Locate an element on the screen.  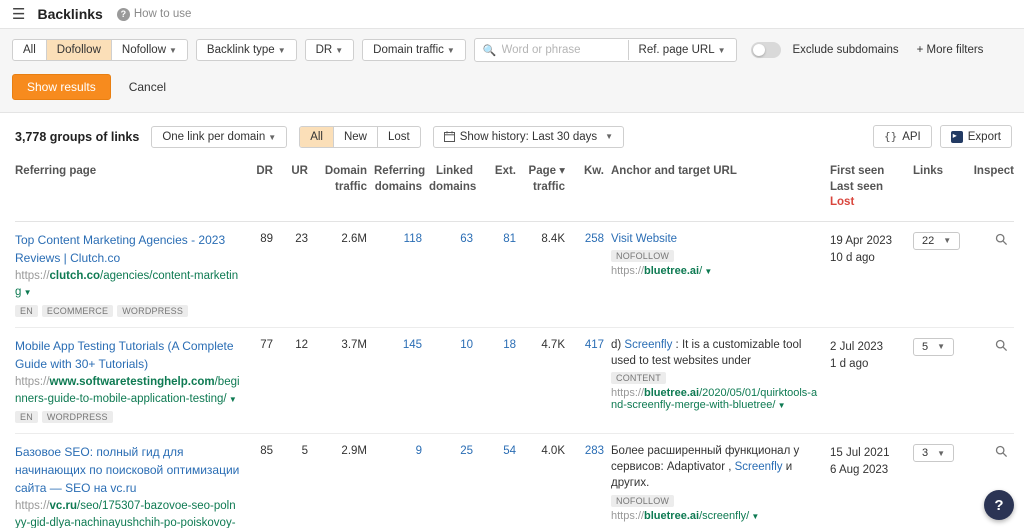
kw-value-link: 417 is located at coordinates (594, 345).